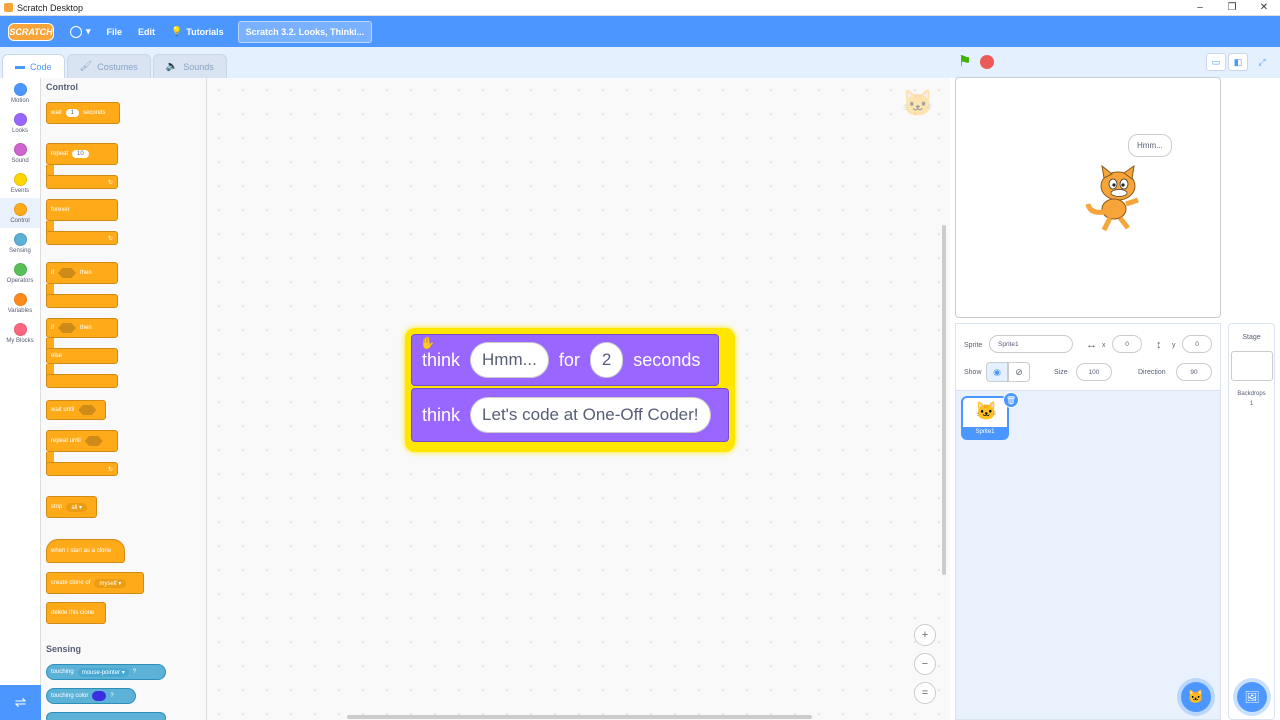 The image size is (1280, 720). I want to click on block-touching: touching mouse-pointer ▾ ?, so click(106, 672).